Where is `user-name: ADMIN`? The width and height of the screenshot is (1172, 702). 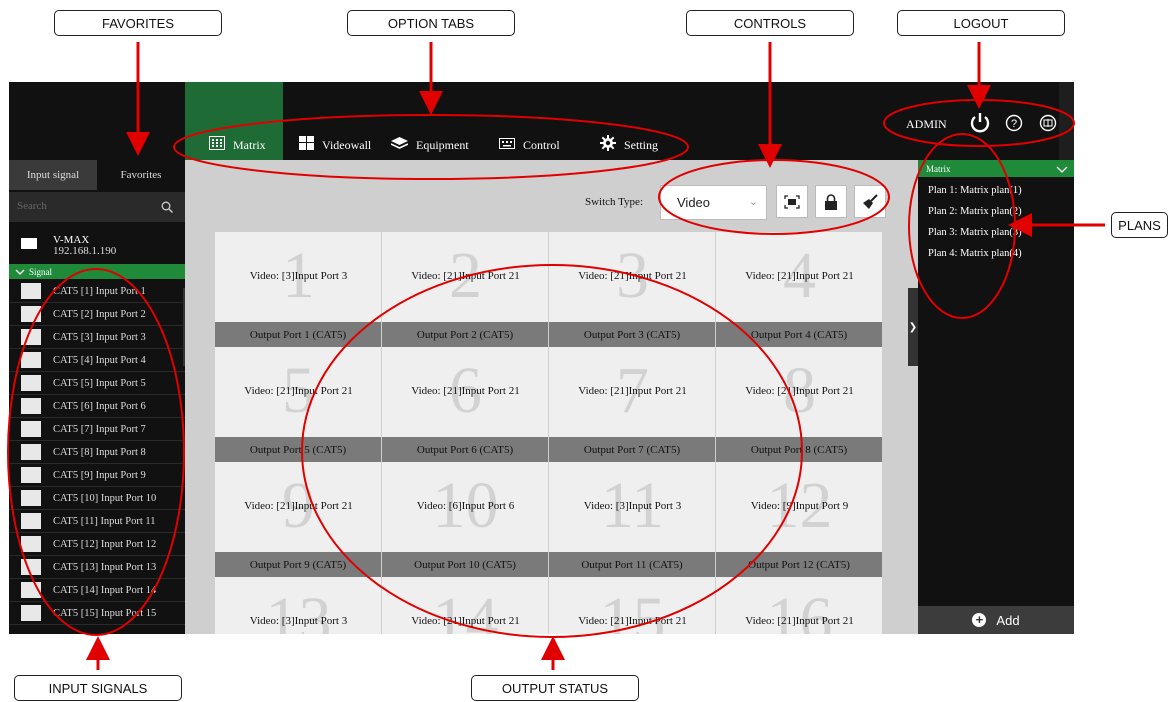 user-name: ADMIN is located at coordinates (926, 124).